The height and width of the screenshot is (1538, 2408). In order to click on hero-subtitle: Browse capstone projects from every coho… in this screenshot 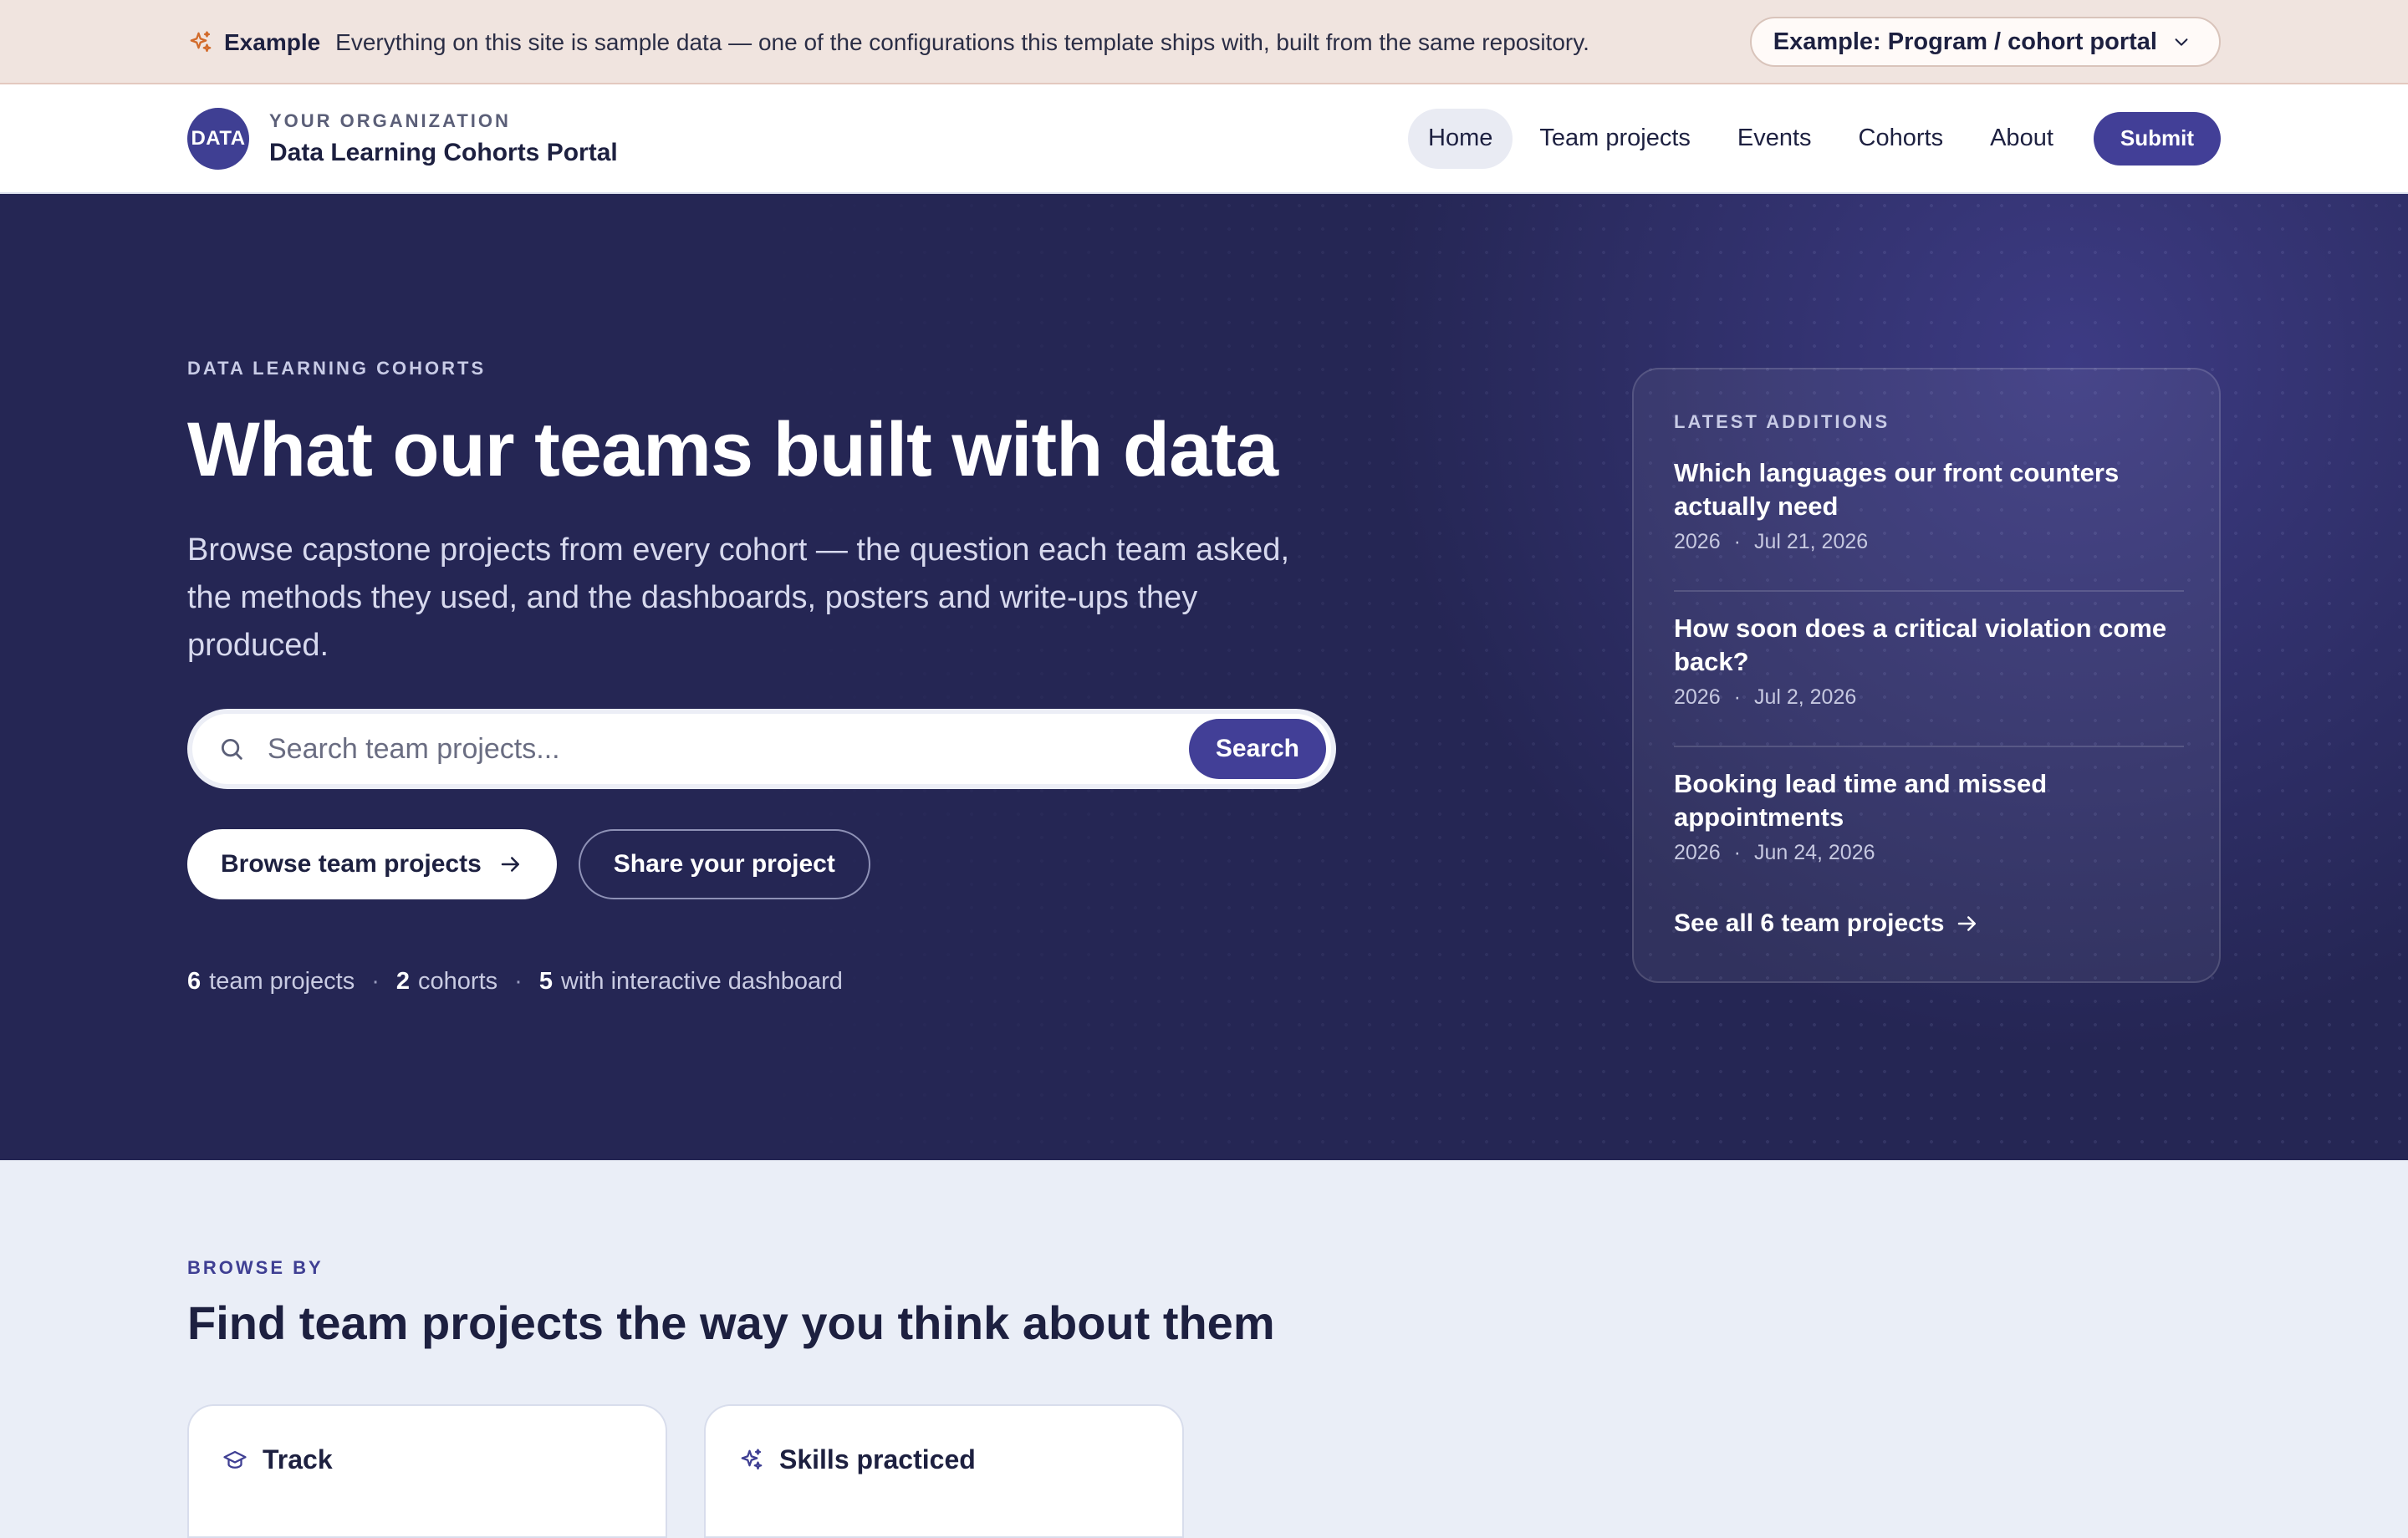, I will do `click(738, 597)`.